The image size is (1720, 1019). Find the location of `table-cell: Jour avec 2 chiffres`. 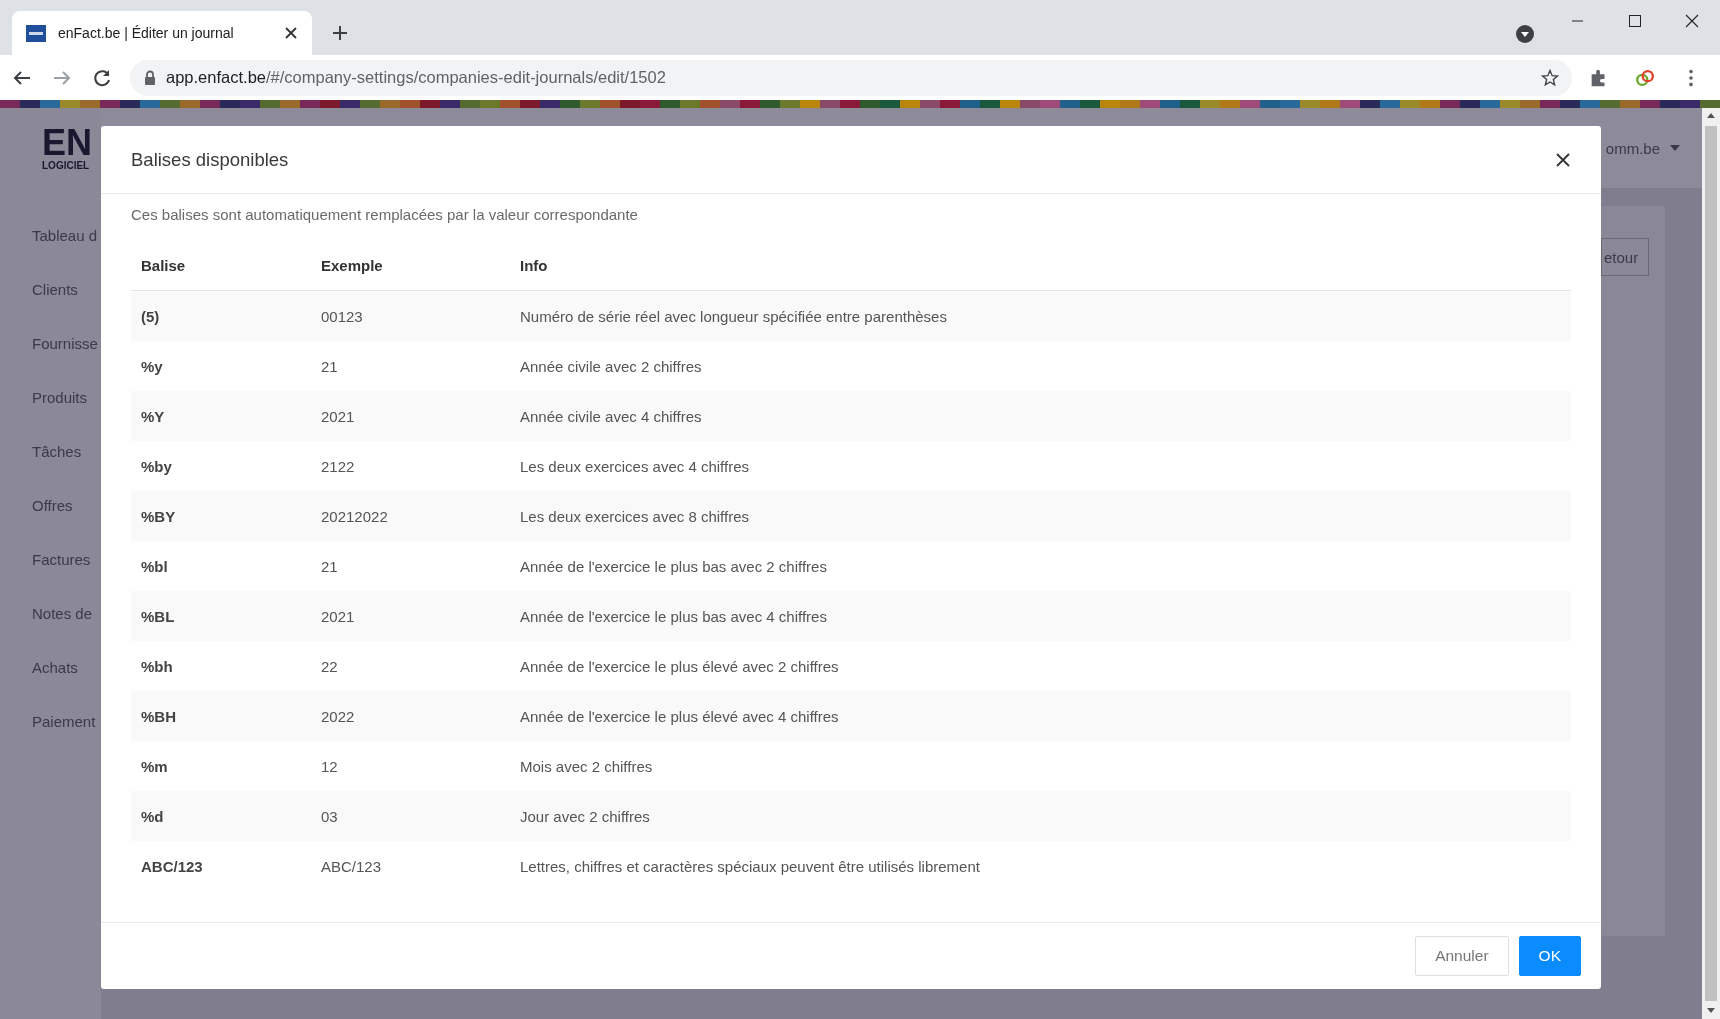

table-cell: Jour avec 2 chiffres is located at coordinates (1040, 816).